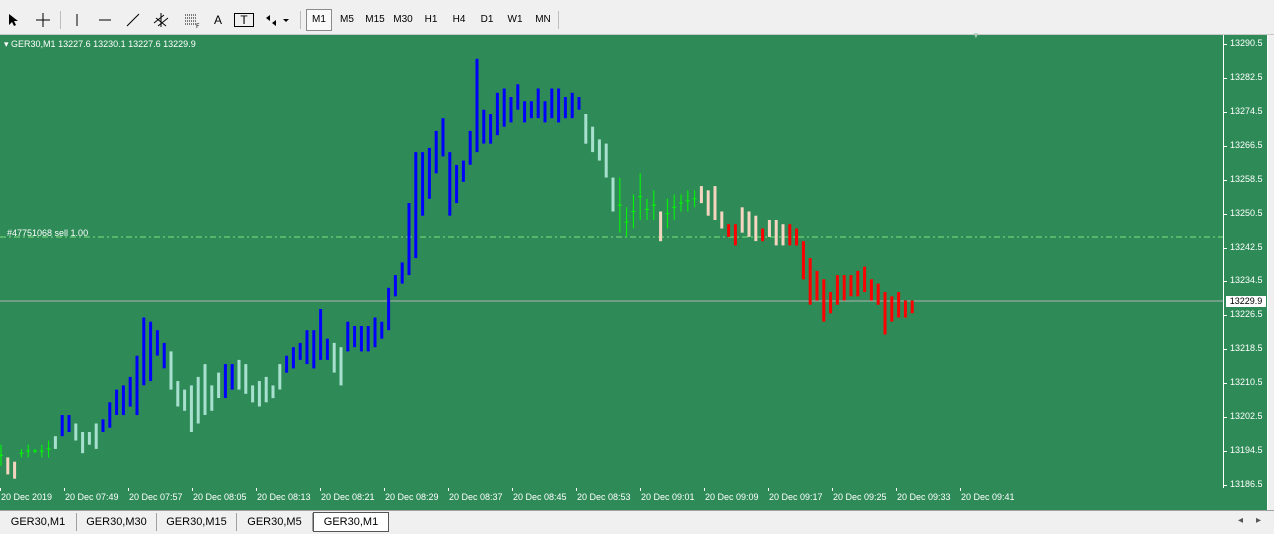 This screenshot has width=1274, height=534. I want to click on time-axis-label: 20 Dec 08:05, so click(220, 497).